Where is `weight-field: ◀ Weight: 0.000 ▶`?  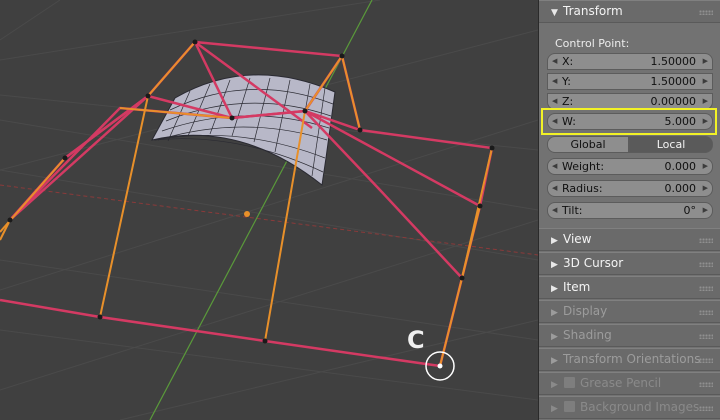
weight-field: ◀ Weight: 0.000 ▶ is located at coordinates (630, 166).